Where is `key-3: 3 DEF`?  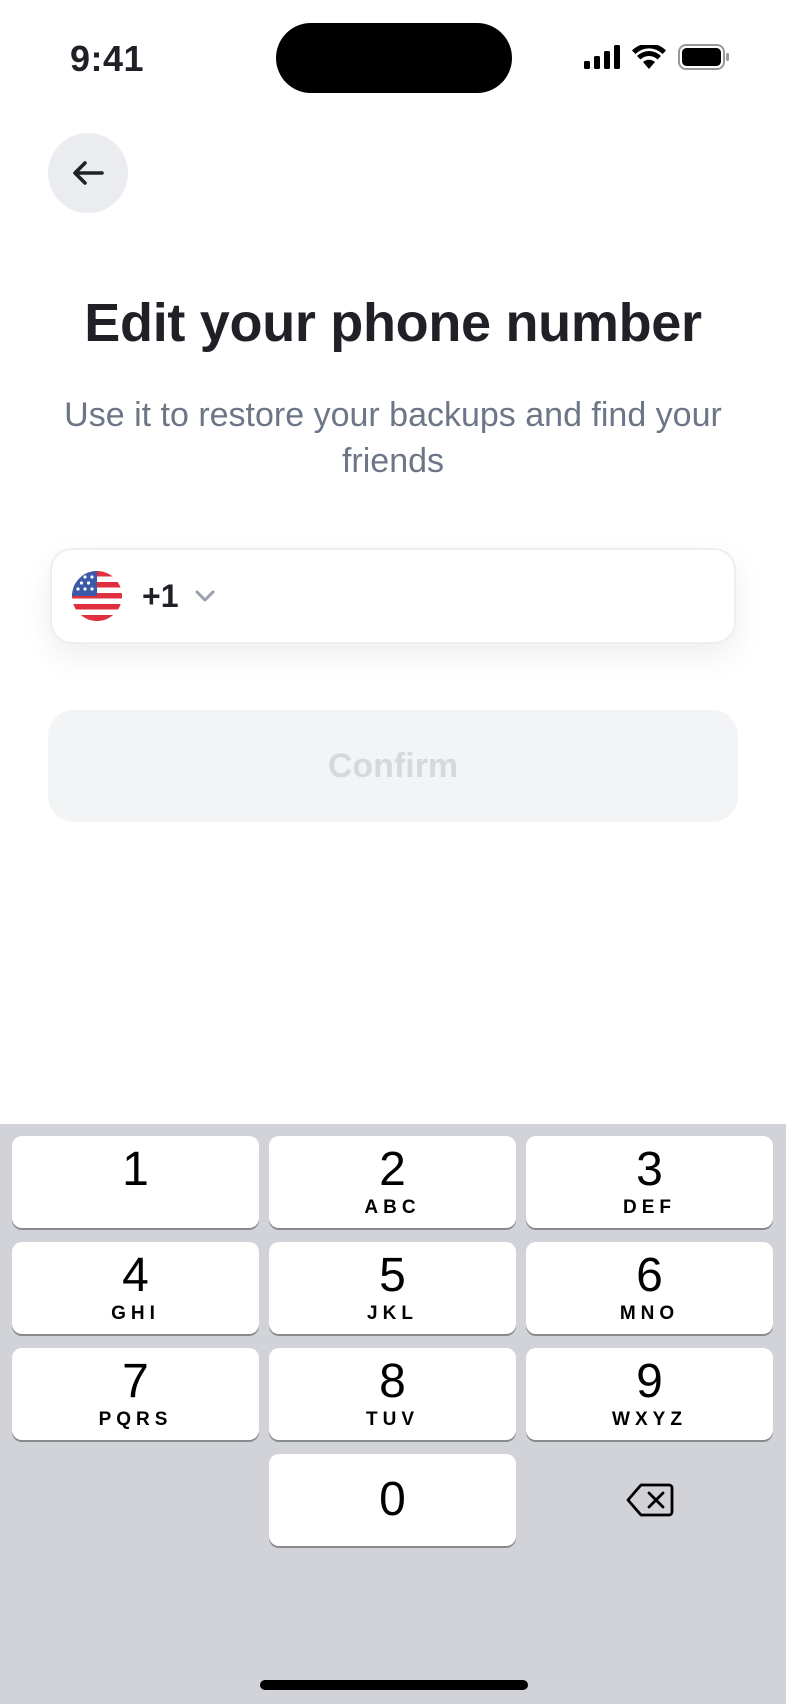 key-3: 3 DEF is located at coordinates (649, 1182).